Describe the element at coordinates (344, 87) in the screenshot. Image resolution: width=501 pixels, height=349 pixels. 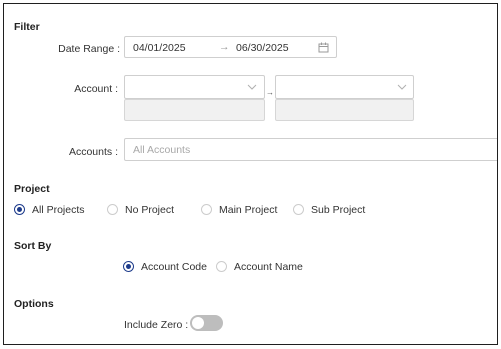
I see `account-to-select` at that location.